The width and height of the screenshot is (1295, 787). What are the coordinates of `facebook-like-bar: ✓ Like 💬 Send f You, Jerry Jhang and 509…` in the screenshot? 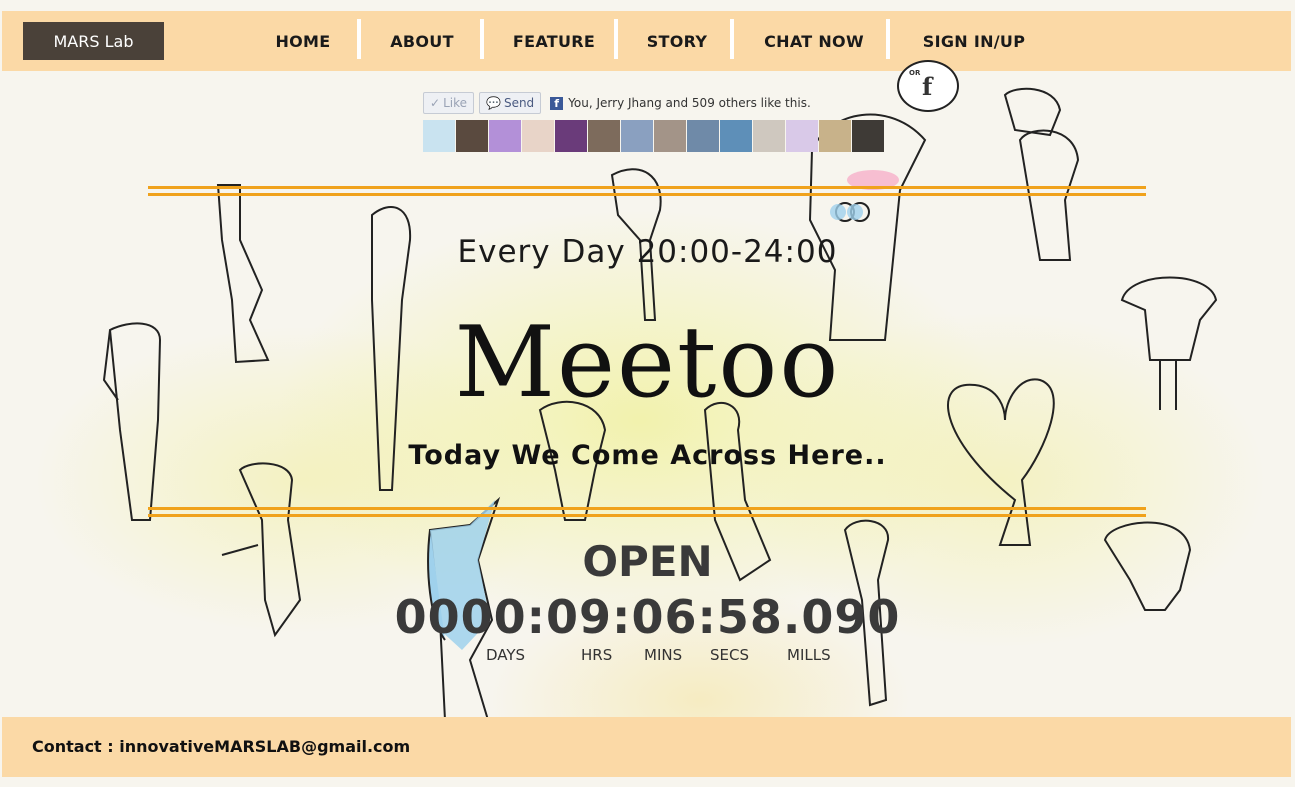 It's located at (617, 103).